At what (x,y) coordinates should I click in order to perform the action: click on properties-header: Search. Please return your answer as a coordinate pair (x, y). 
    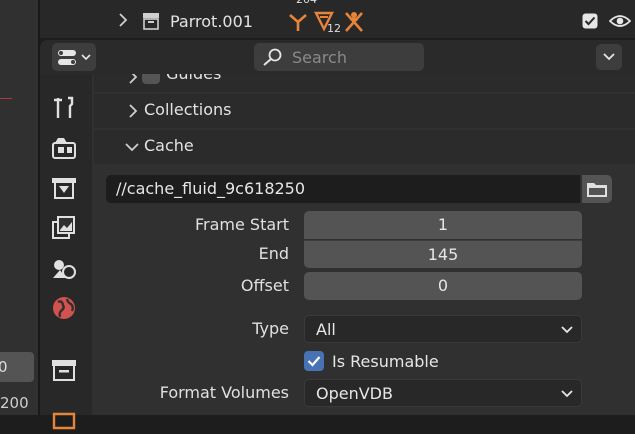
    Looking at the image, I should click on (337, 57).